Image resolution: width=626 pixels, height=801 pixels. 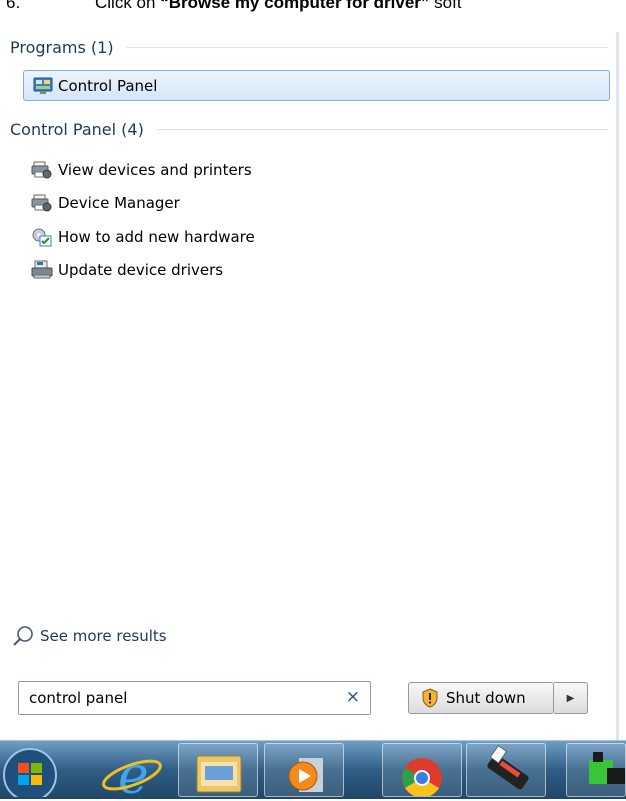 I want to click on result-view-devices-and-printers: View devices and printers, so click(x=141, y=170).